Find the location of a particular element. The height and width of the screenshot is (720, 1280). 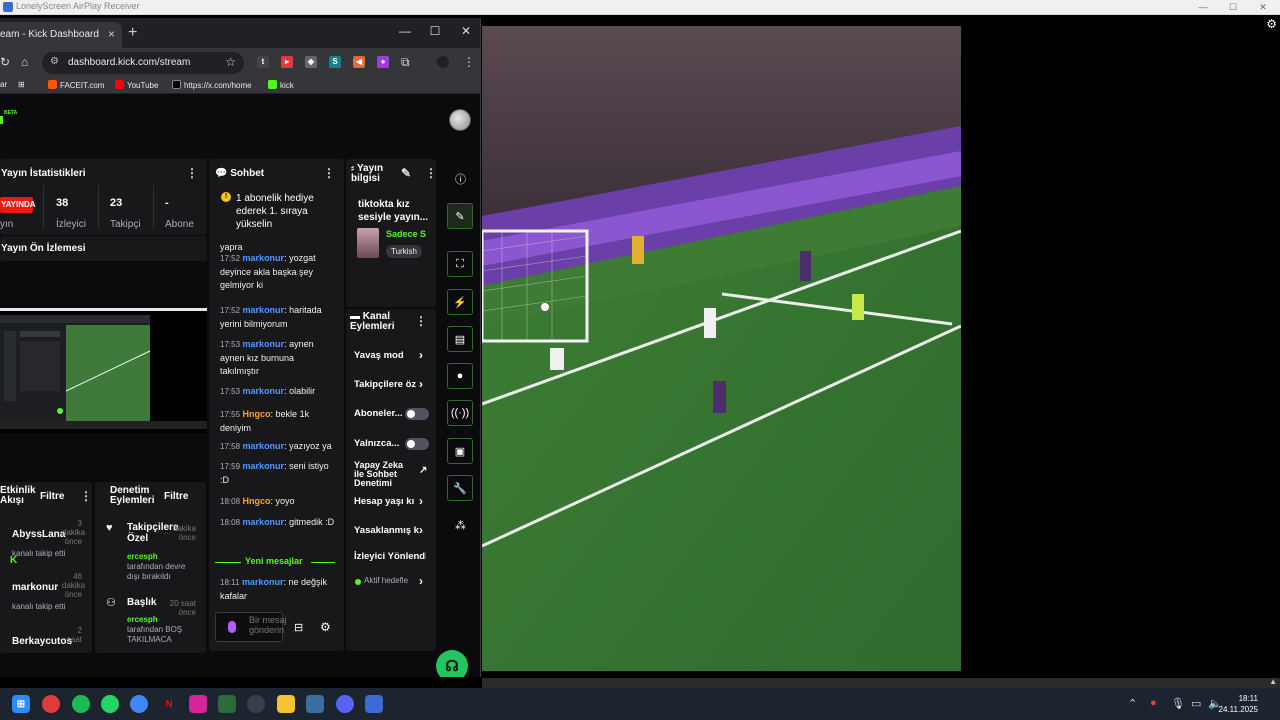

bookmark-youtube: YouTube is located at coordinates (136, 85).